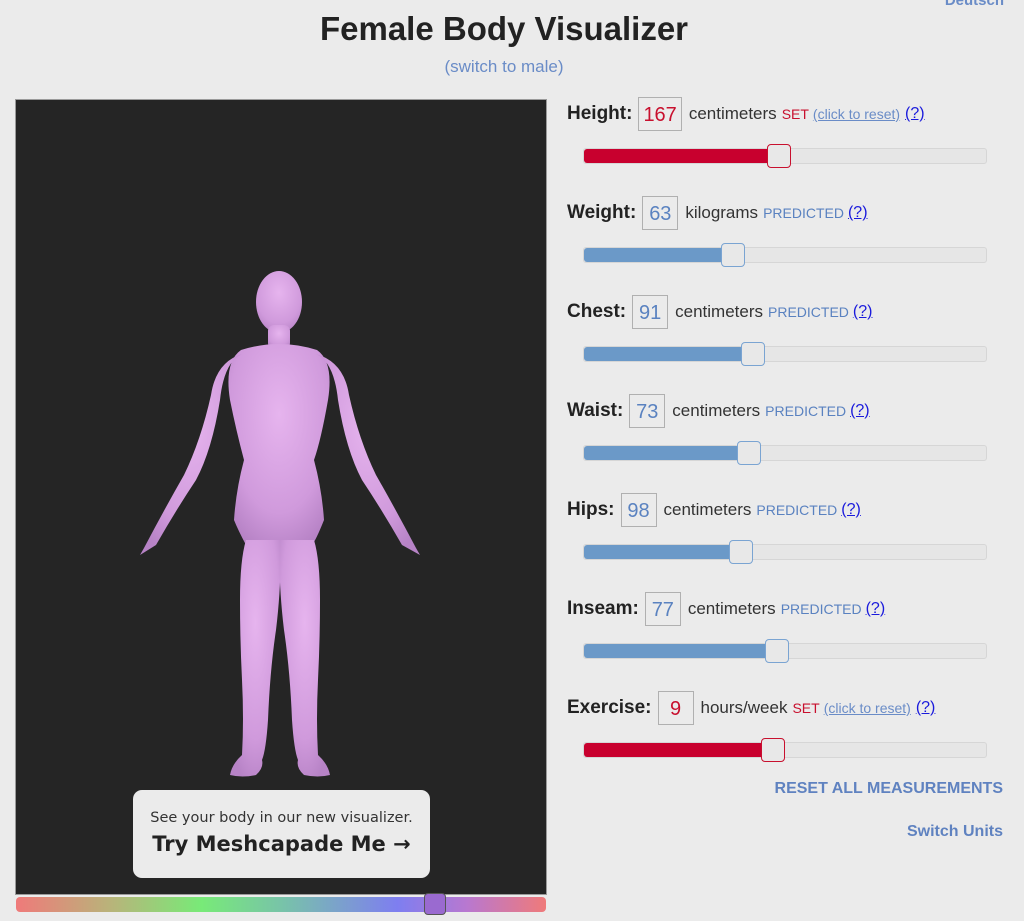 The image size is (1024, 921). Describe the element at coordinates (785, 453) in the screenshot. I see `waist-slider` at that location.